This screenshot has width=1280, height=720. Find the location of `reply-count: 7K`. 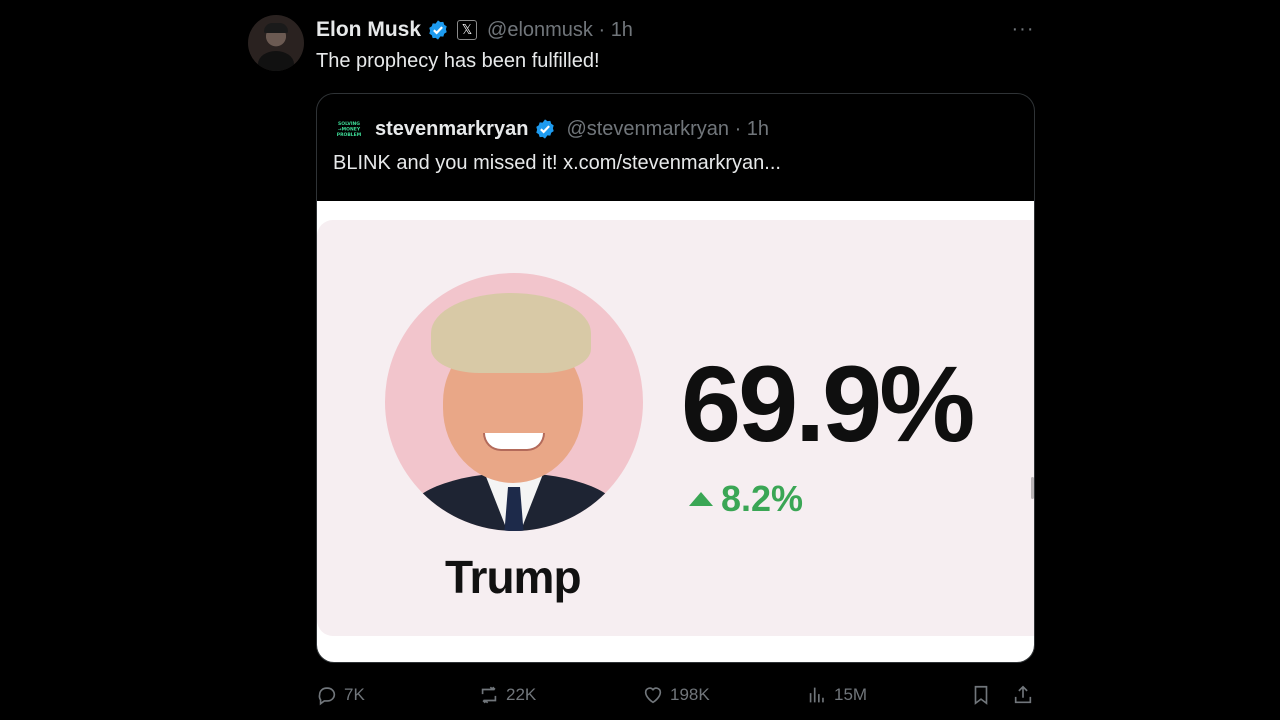

reply-count: 7K is located at coordinates (354, 694).